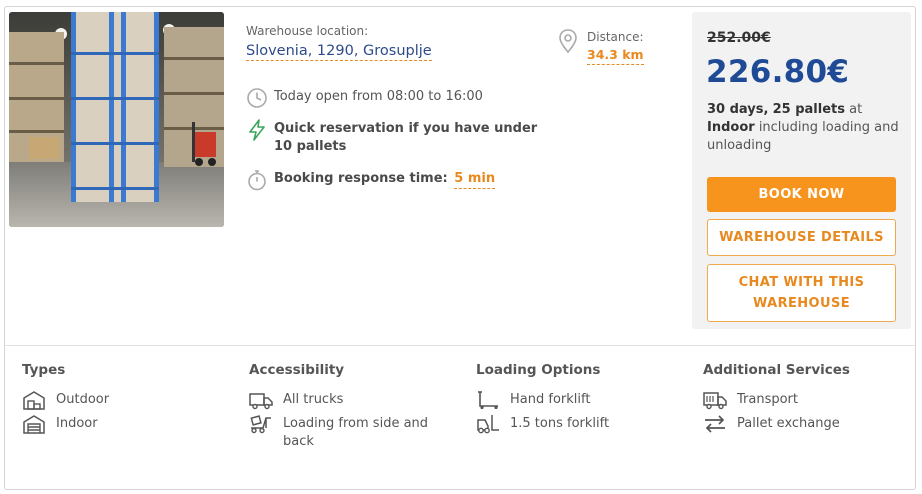  Describe the element at coordinates (538, 370) in the screenshot. I see `features-loading-title: Loading Options` at that location.